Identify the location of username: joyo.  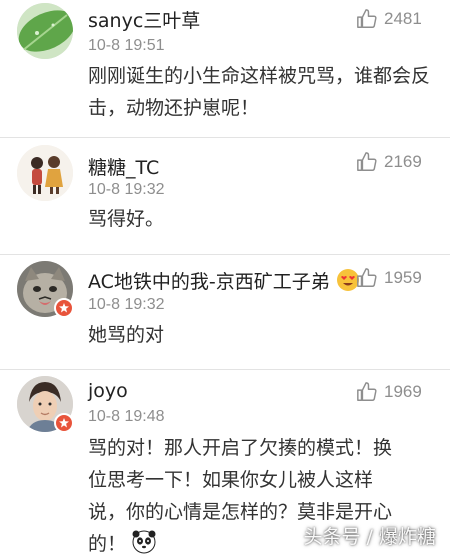
(108, 391).